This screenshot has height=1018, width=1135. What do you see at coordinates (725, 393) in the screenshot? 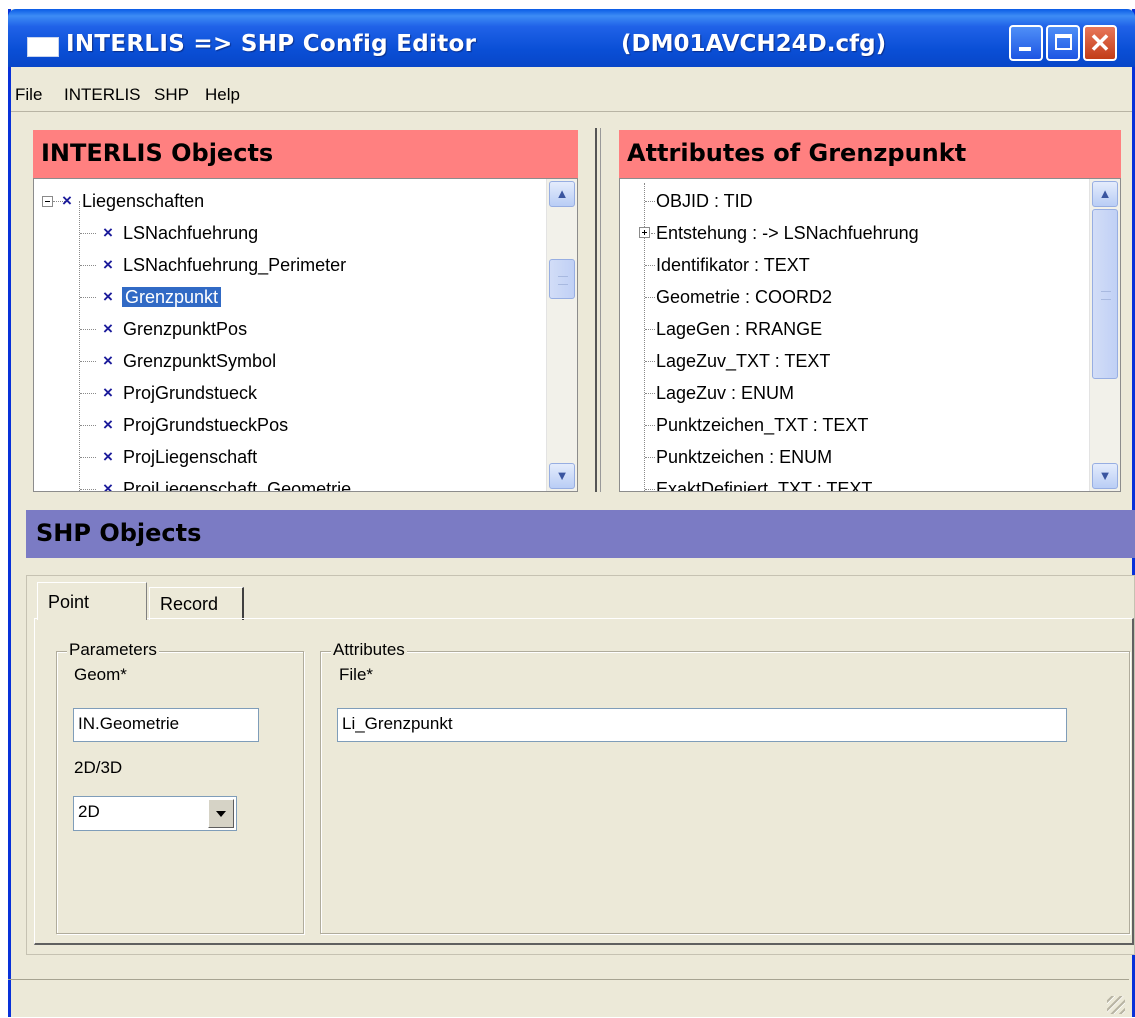
I see `attribute-item: LageZuv : ENUM` at bounding box center [725, 393].